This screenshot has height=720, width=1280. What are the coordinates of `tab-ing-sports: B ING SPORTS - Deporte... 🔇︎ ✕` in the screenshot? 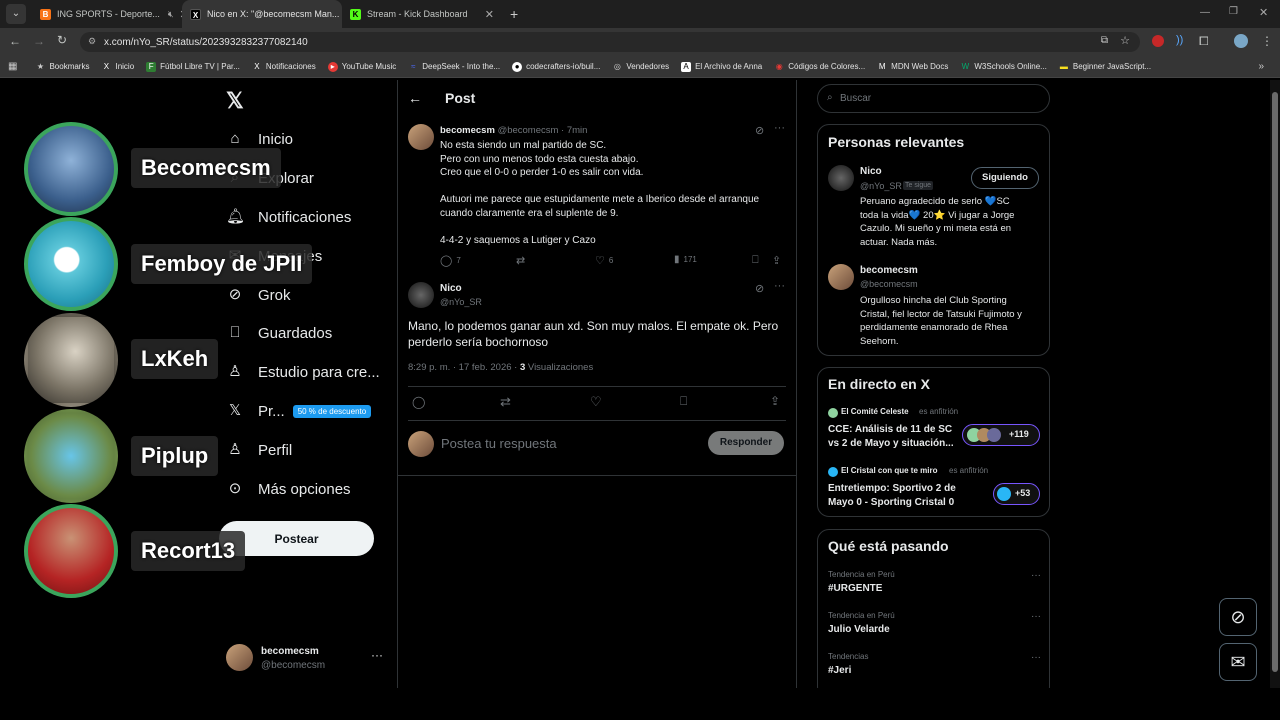 It's located at (107, 14).